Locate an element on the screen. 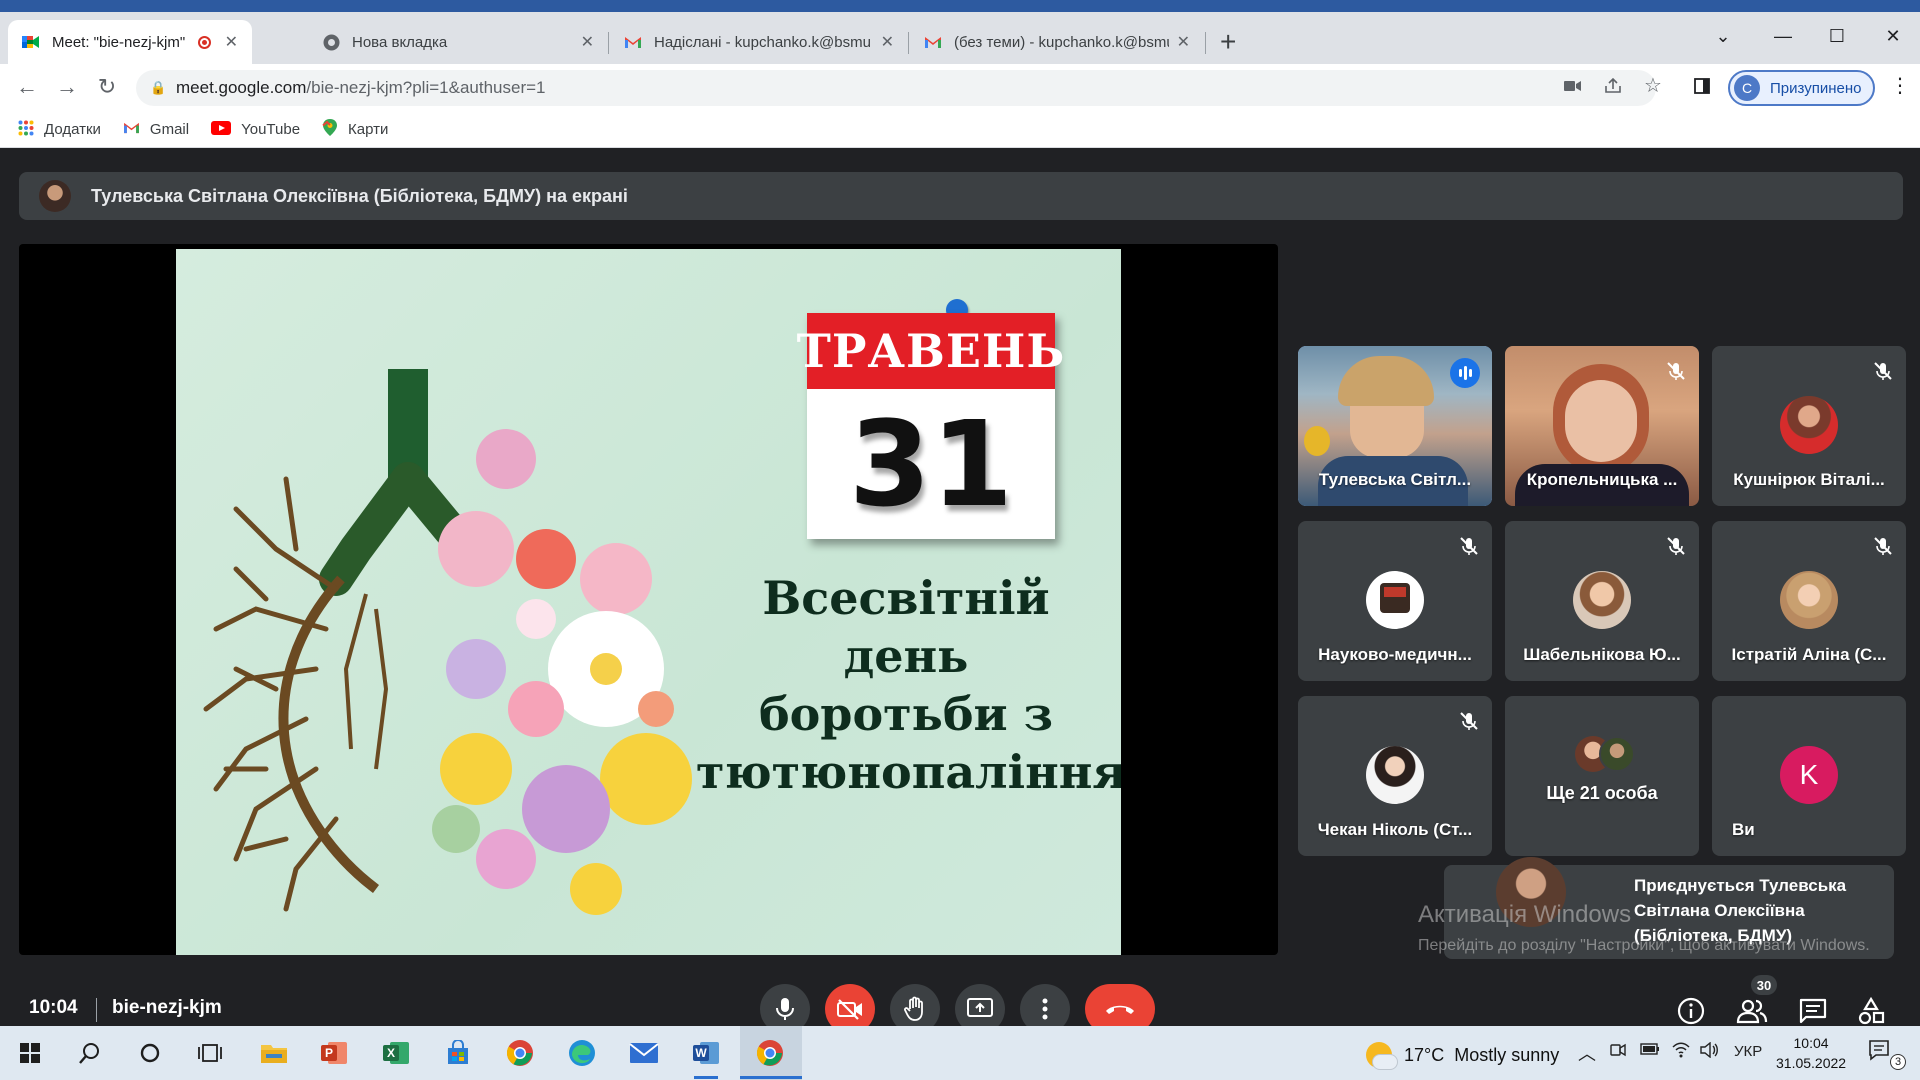 The width and height of the screenshot is (1920, 1080). cortana-button is located at coordinates (150, 1053).